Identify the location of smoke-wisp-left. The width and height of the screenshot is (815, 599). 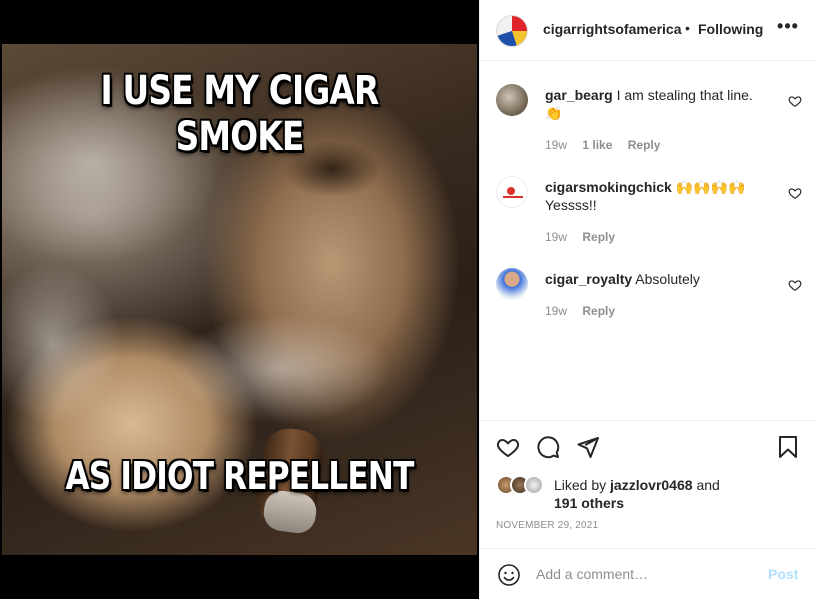
(62, 344).